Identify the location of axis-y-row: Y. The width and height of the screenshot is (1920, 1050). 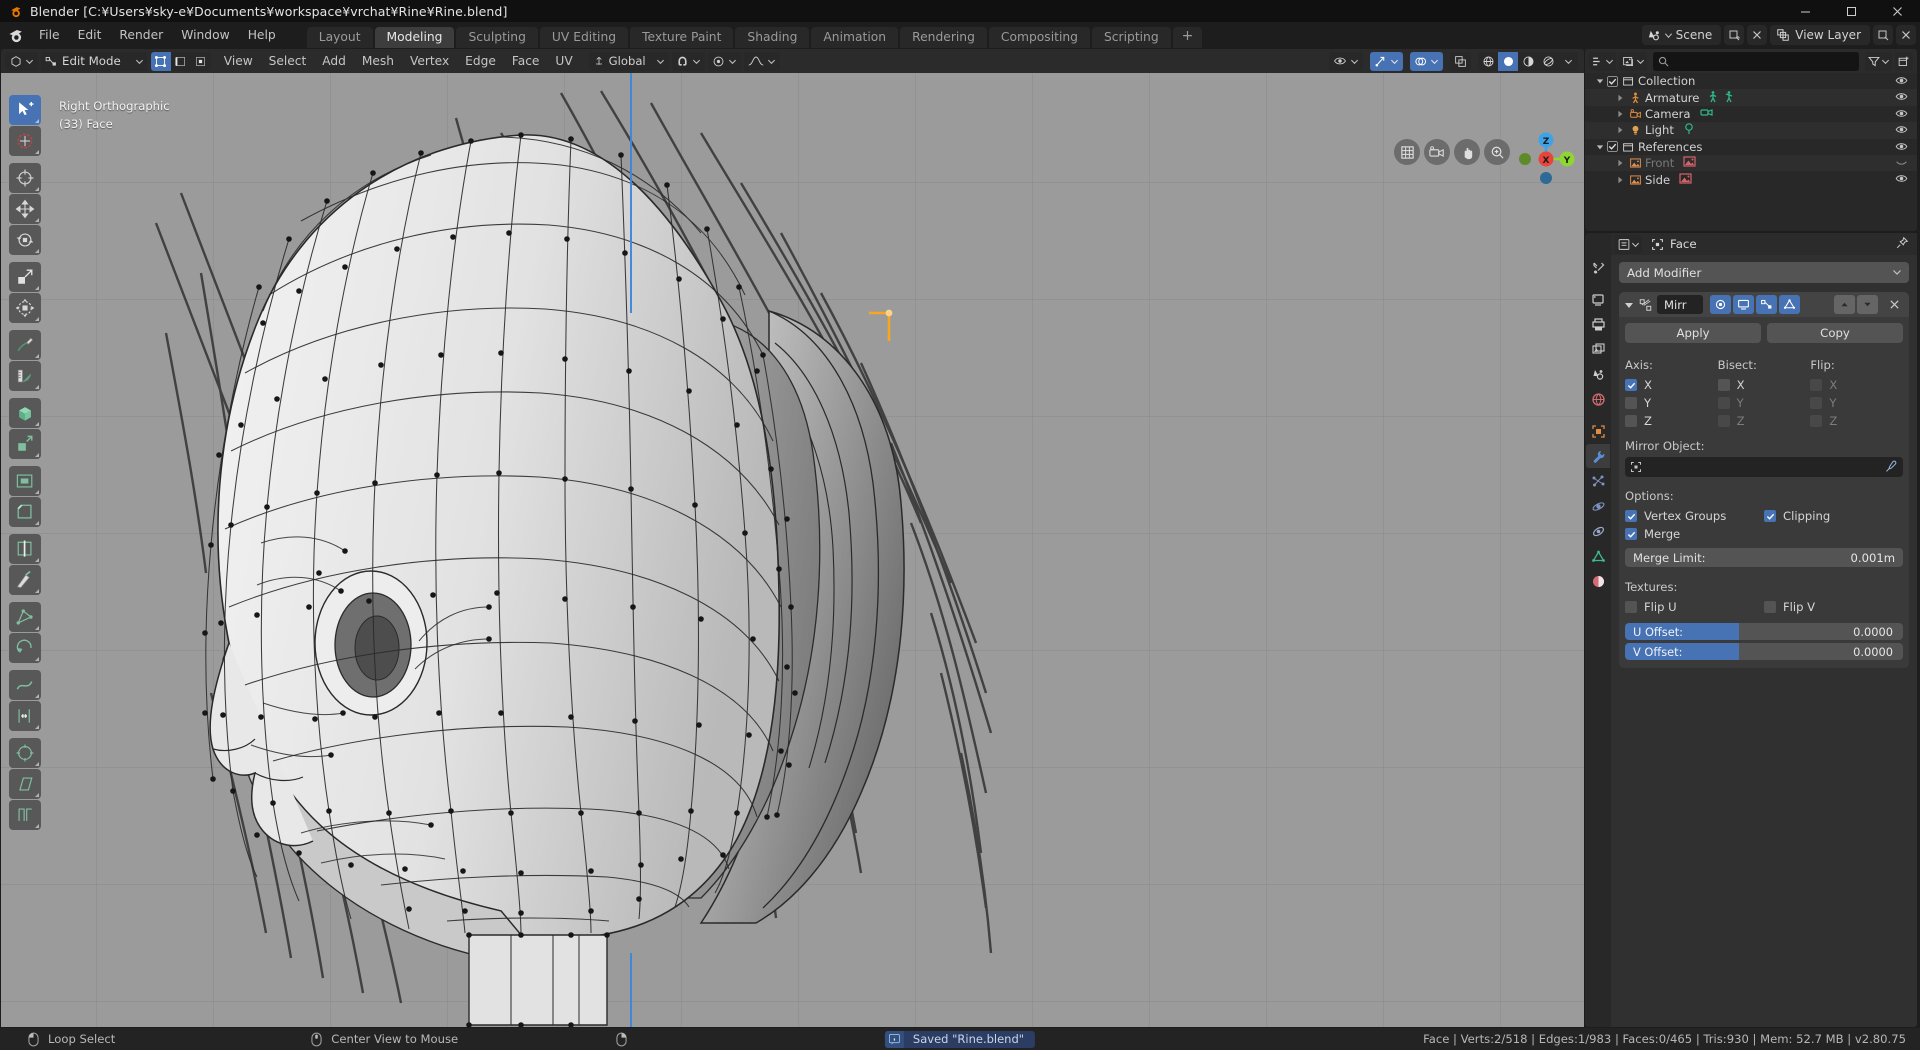
(1671, 403).